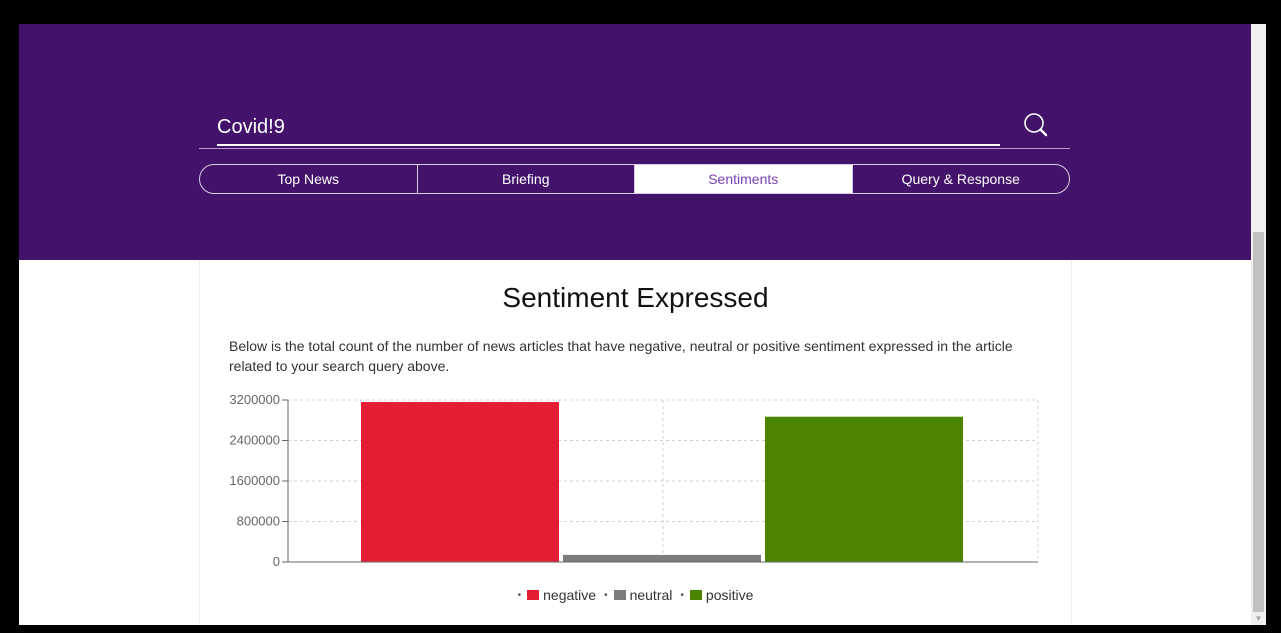  Describe the element at coordinates (276, 561) in the screenshot. I see `y-tick-label: 0` at that location.